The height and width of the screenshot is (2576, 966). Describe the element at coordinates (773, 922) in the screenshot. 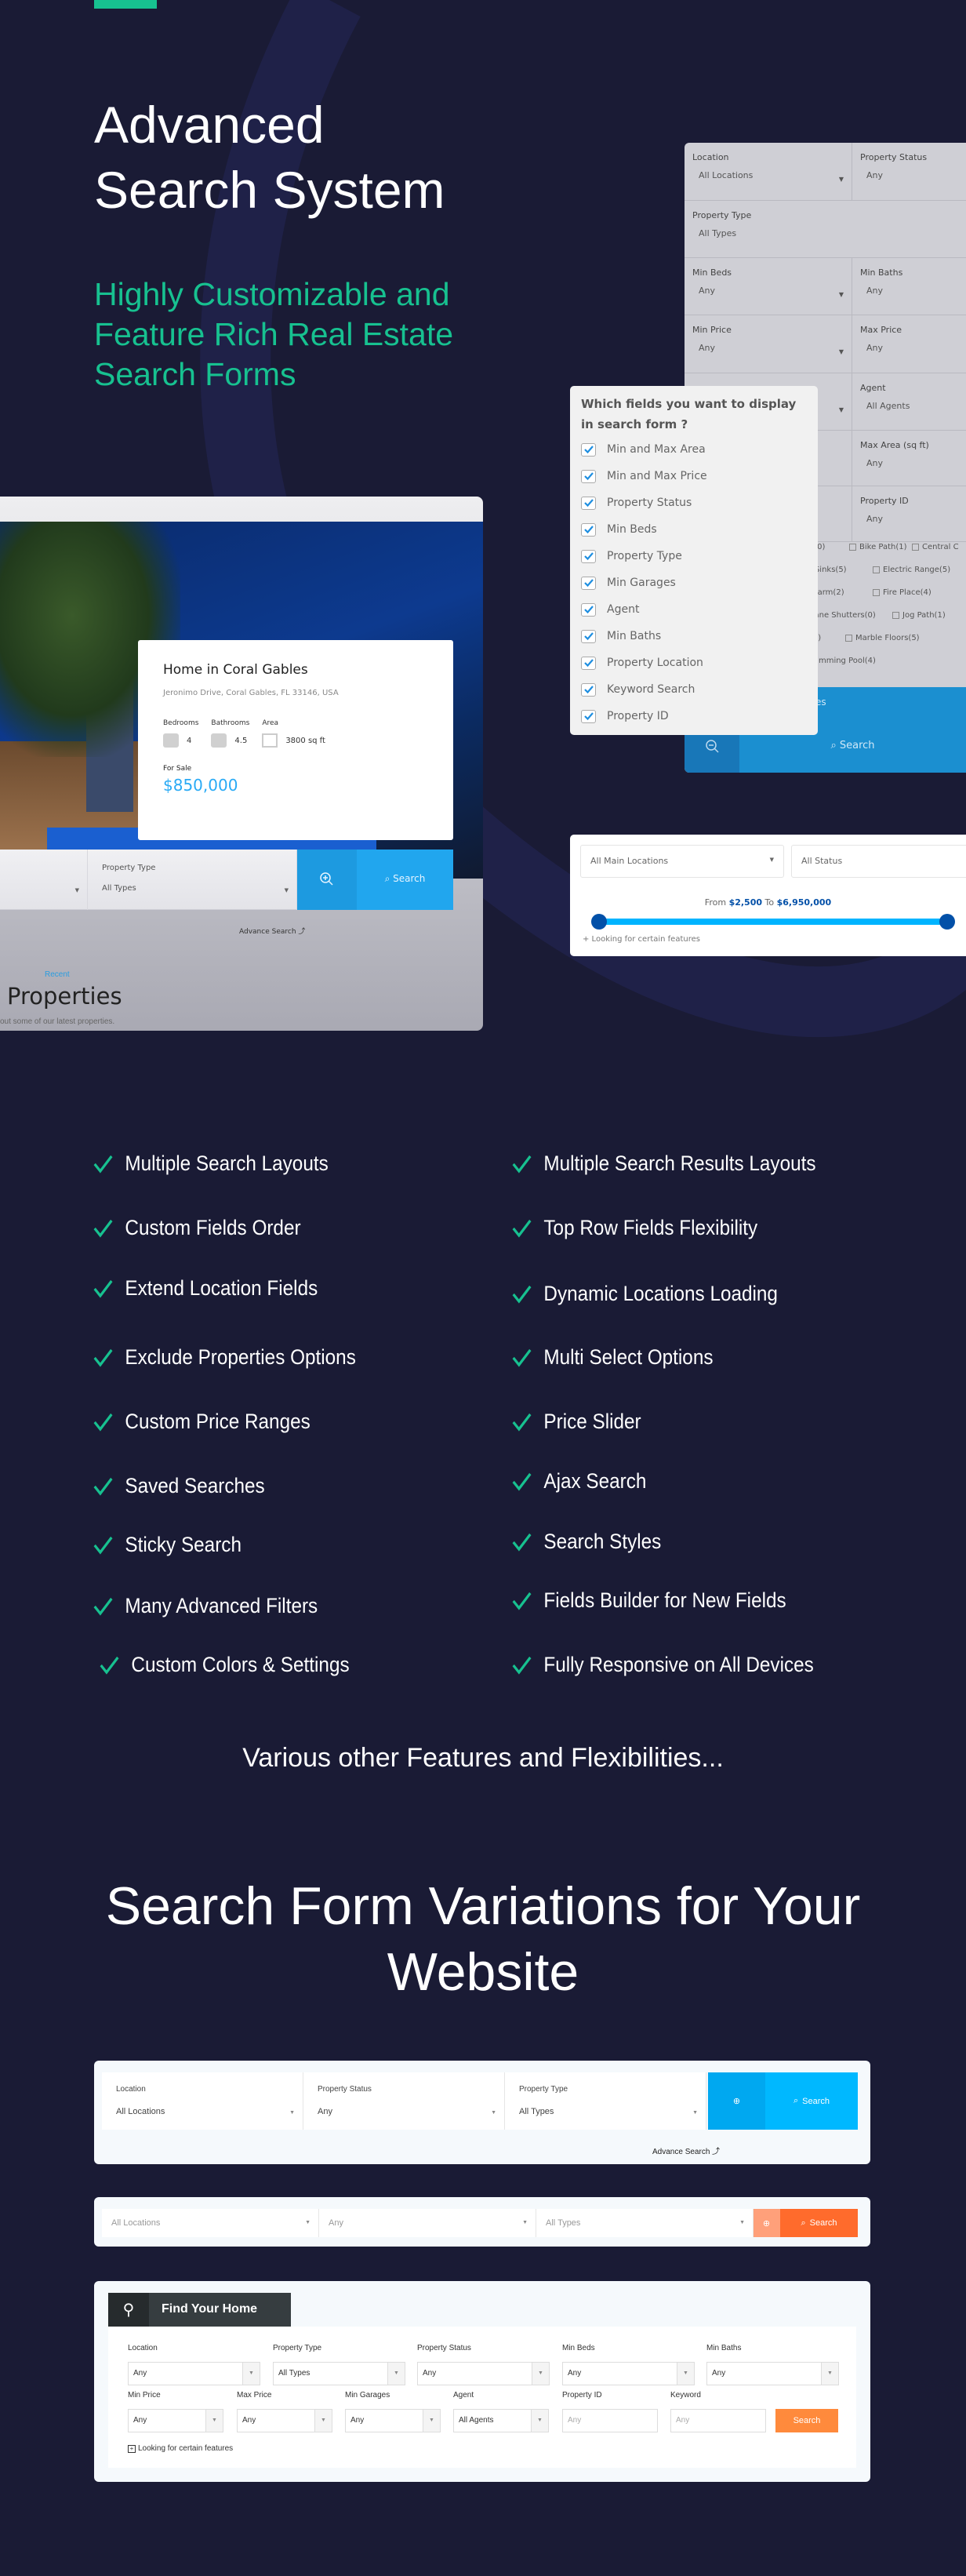

I see `price-slider` at that location.